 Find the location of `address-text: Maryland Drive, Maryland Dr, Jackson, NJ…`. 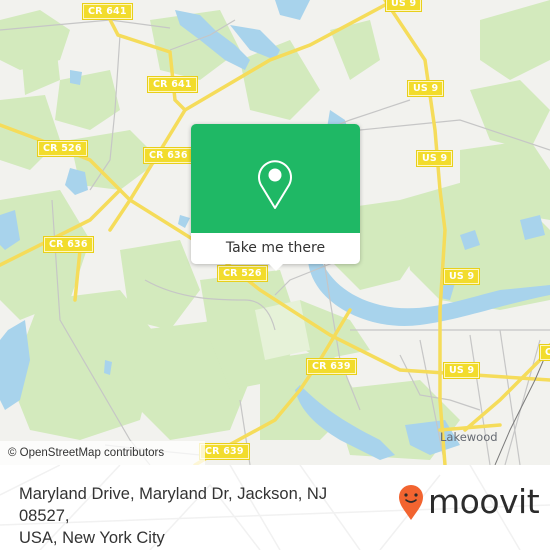

address-text: Maryland Drive, Maryland Dr, Jackson, NJ… is located at coordinates (199, 516).